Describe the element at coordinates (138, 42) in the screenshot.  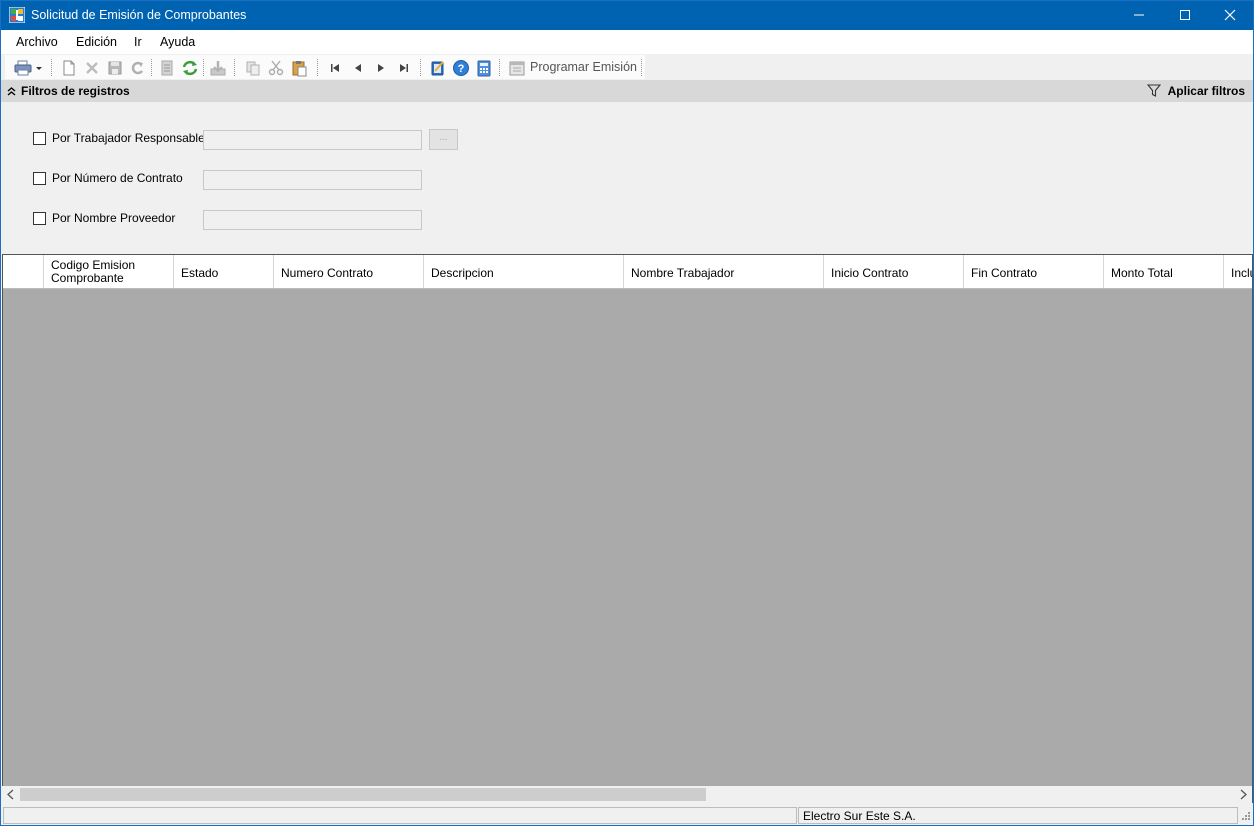
I see `menu-ir: Ir` at that location.